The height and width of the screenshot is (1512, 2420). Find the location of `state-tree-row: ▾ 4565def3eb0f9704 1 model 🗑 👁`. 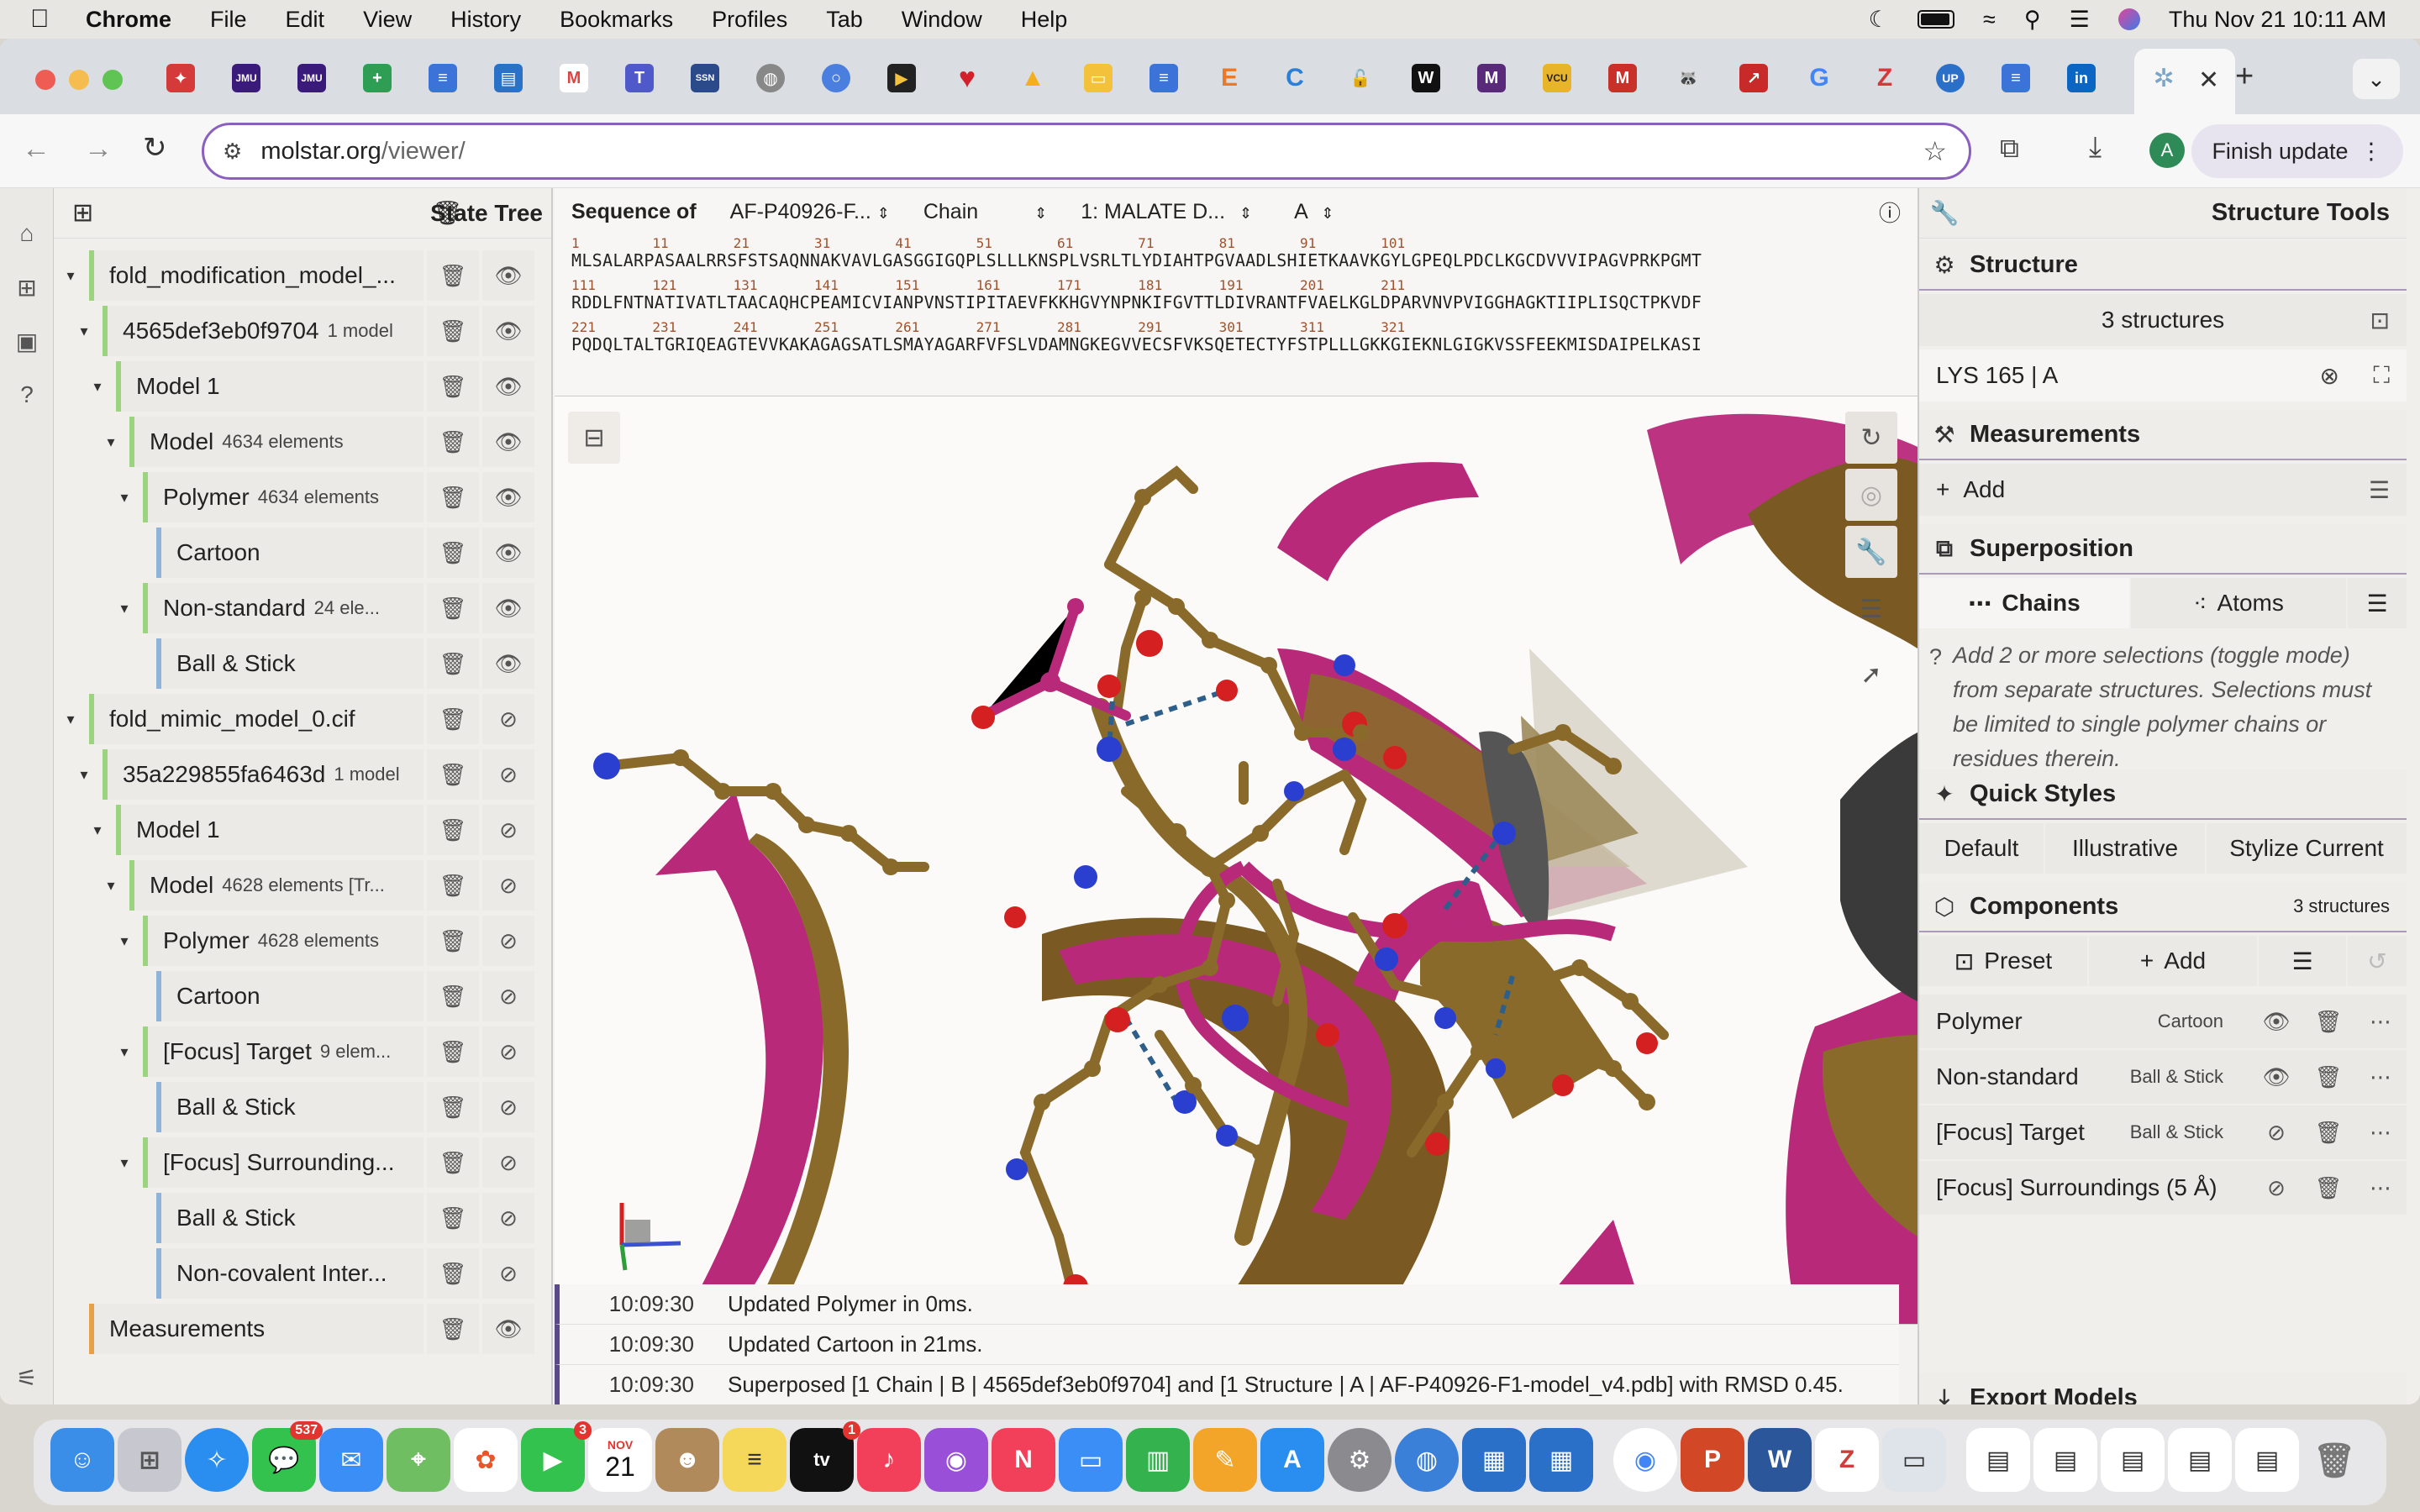

state-tree-row: ▾ 4565def3eb0f9704 1 model 🗑 👁 is located at coordinates (302, 331).